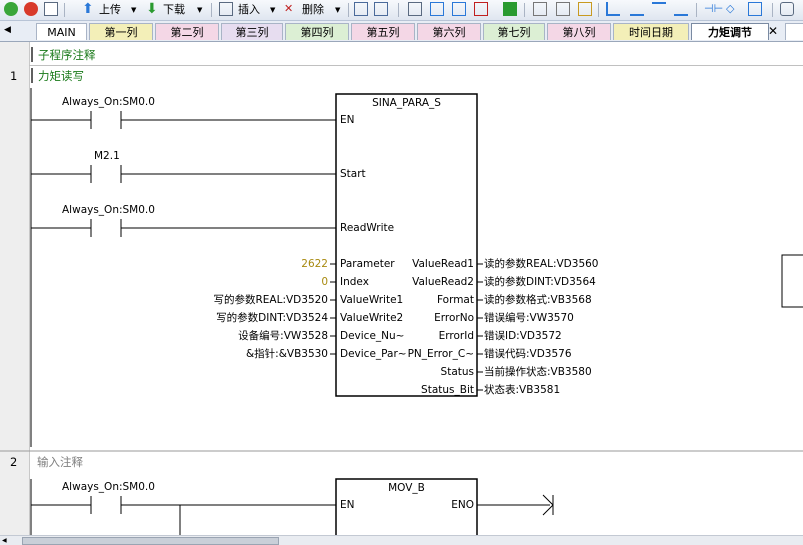 This screenshot has width=803, height=545. Describe the element at coordinates (61, 31) in the screenshot. I see `tab-main: MAIN` at that location.